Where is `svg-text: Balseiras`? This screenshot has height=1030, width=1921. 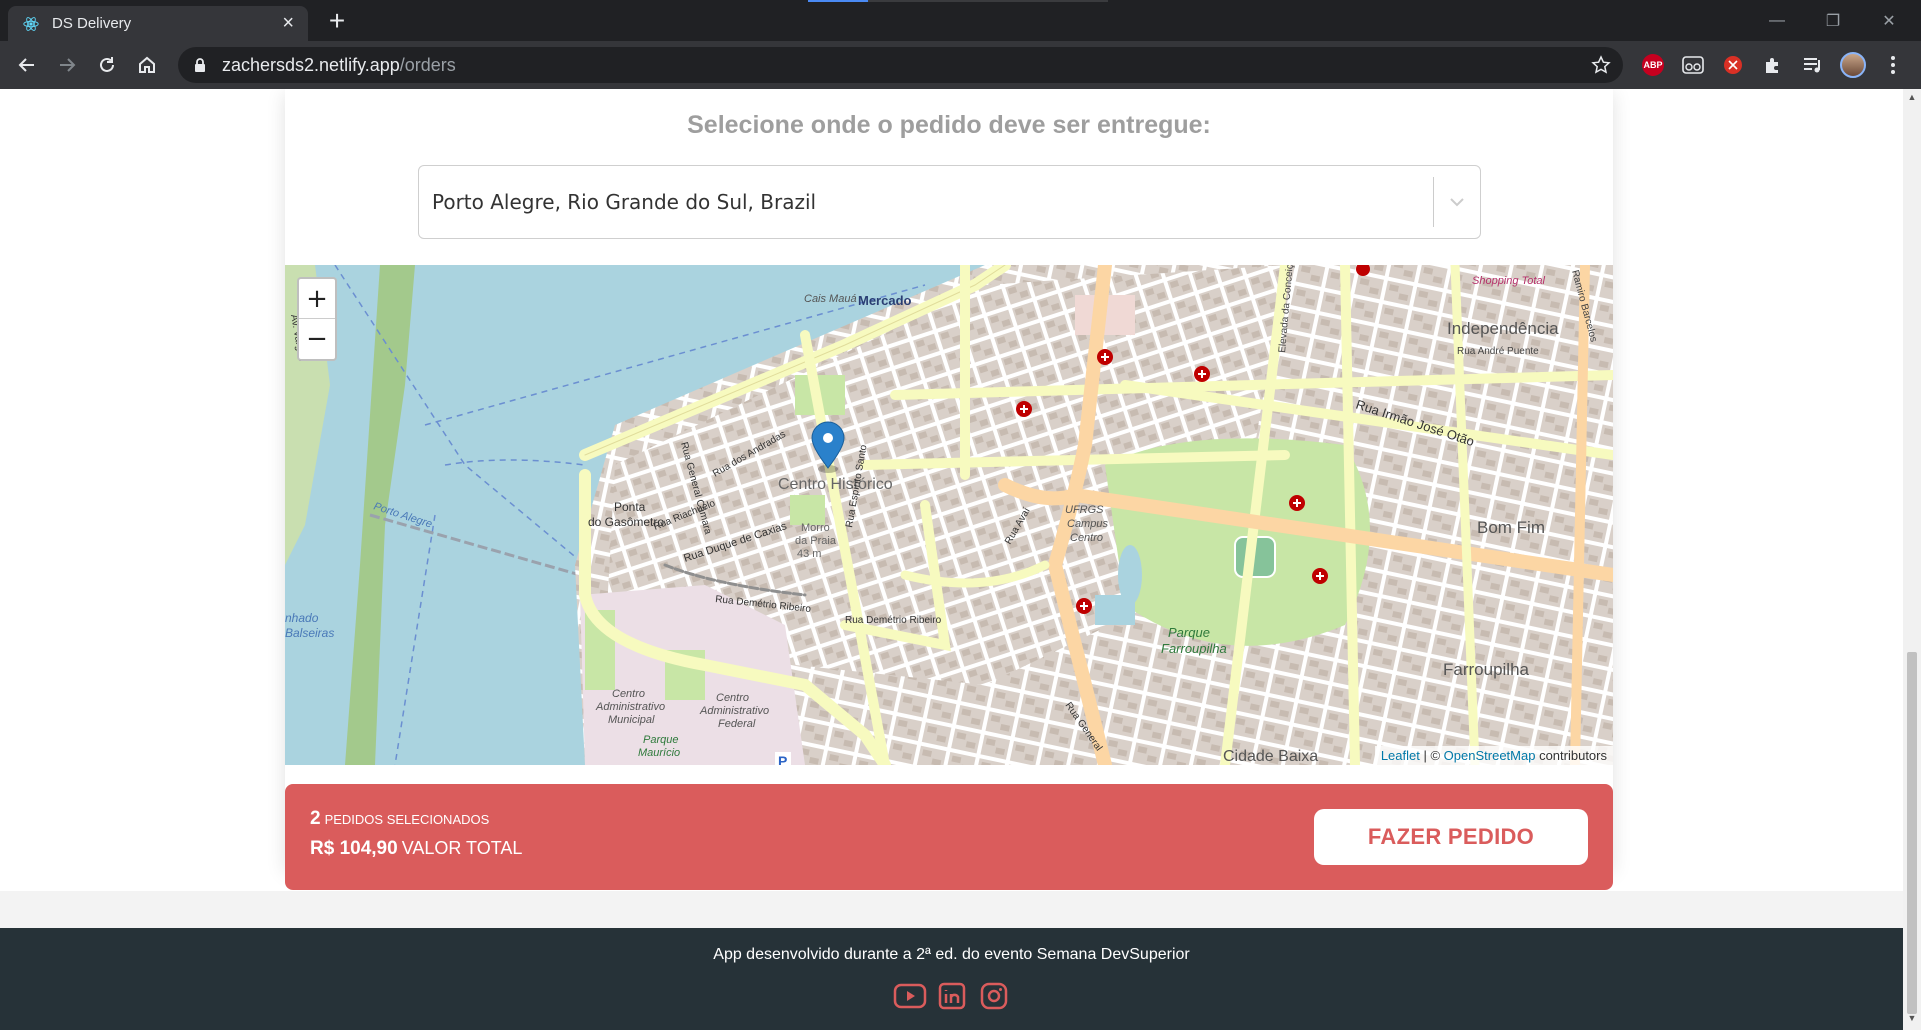 svg-text: Balseiras is located at coordinates (309, 633).